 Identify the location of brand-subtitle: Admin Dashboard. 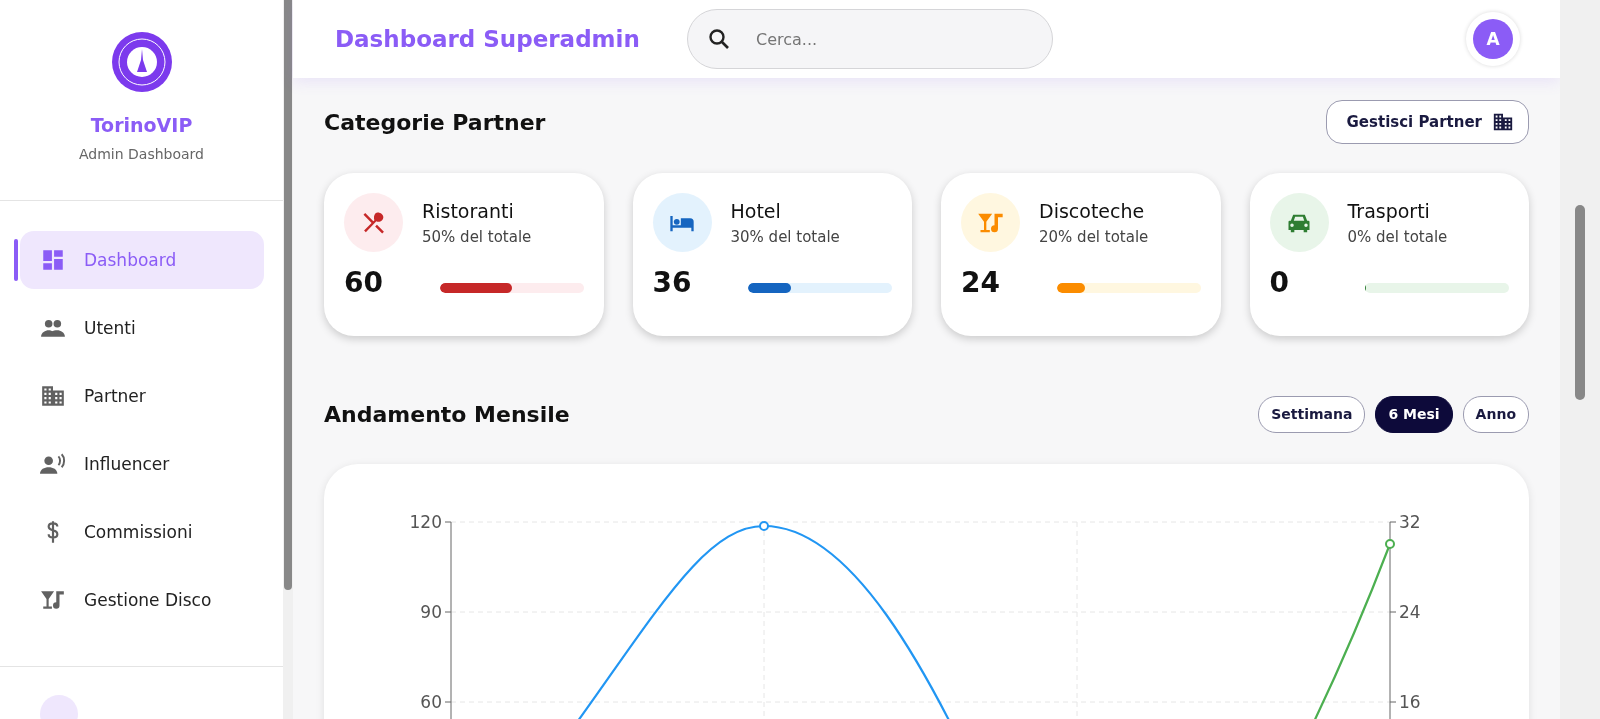
(141, 154).